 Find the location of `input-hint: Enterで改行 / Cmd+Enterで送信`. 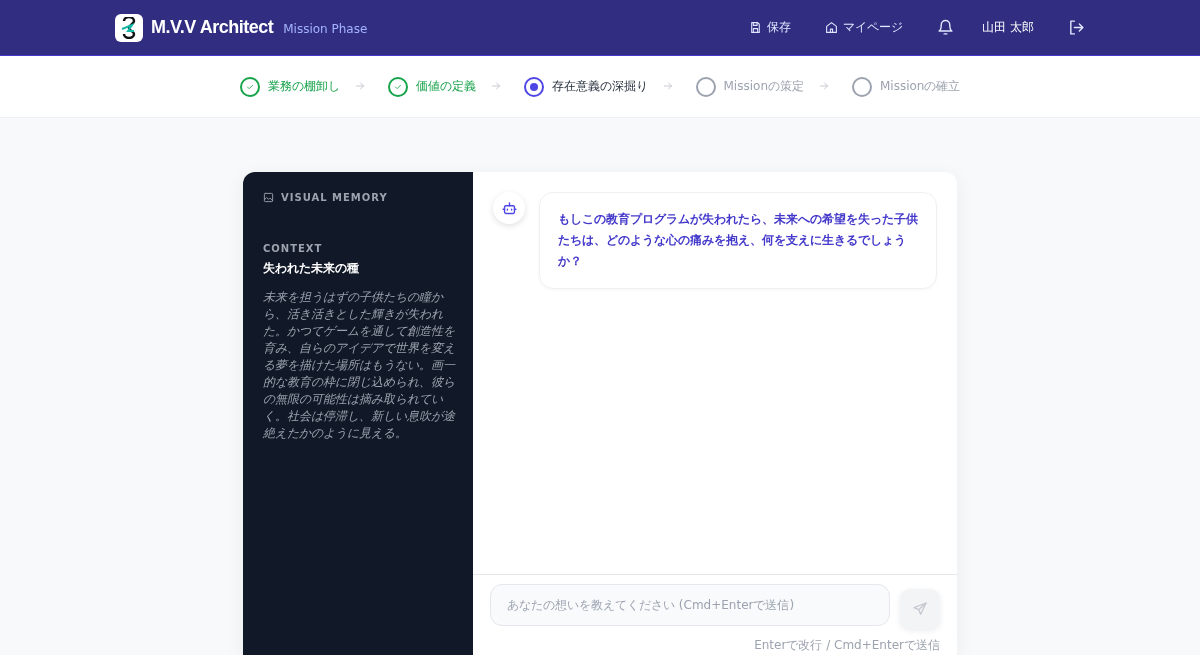

input-hint: Enterで改行 / Cmd+Enterで送信 is located at coordinates (847, 645).